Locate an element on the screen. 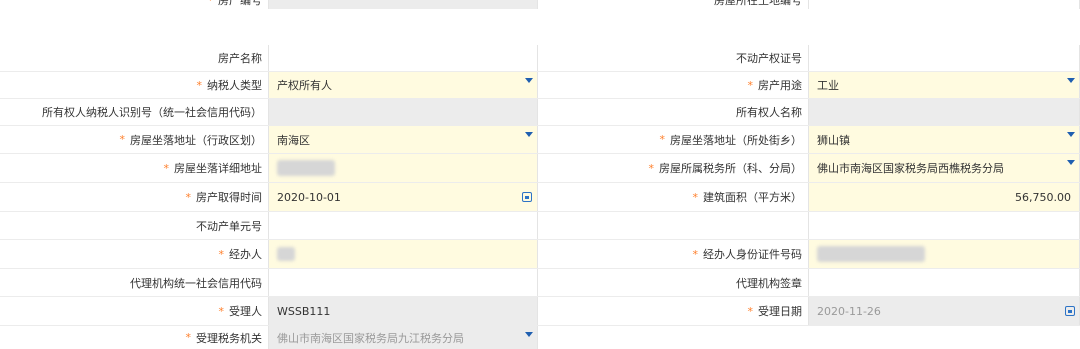  accept-date-label: * 受理日期 is located at coordinates (775, 311).